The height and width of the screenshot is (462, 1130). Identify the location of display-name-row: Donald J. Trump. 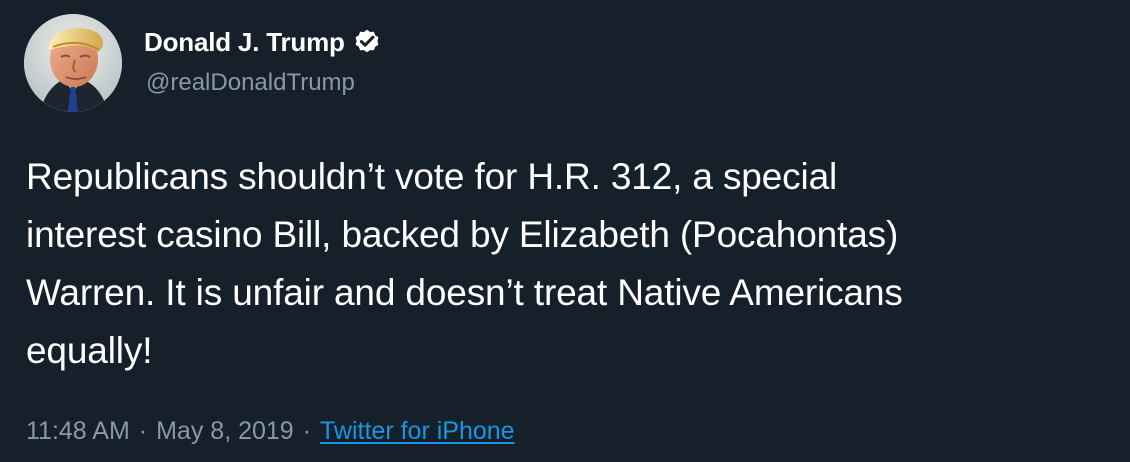
(262, 42).